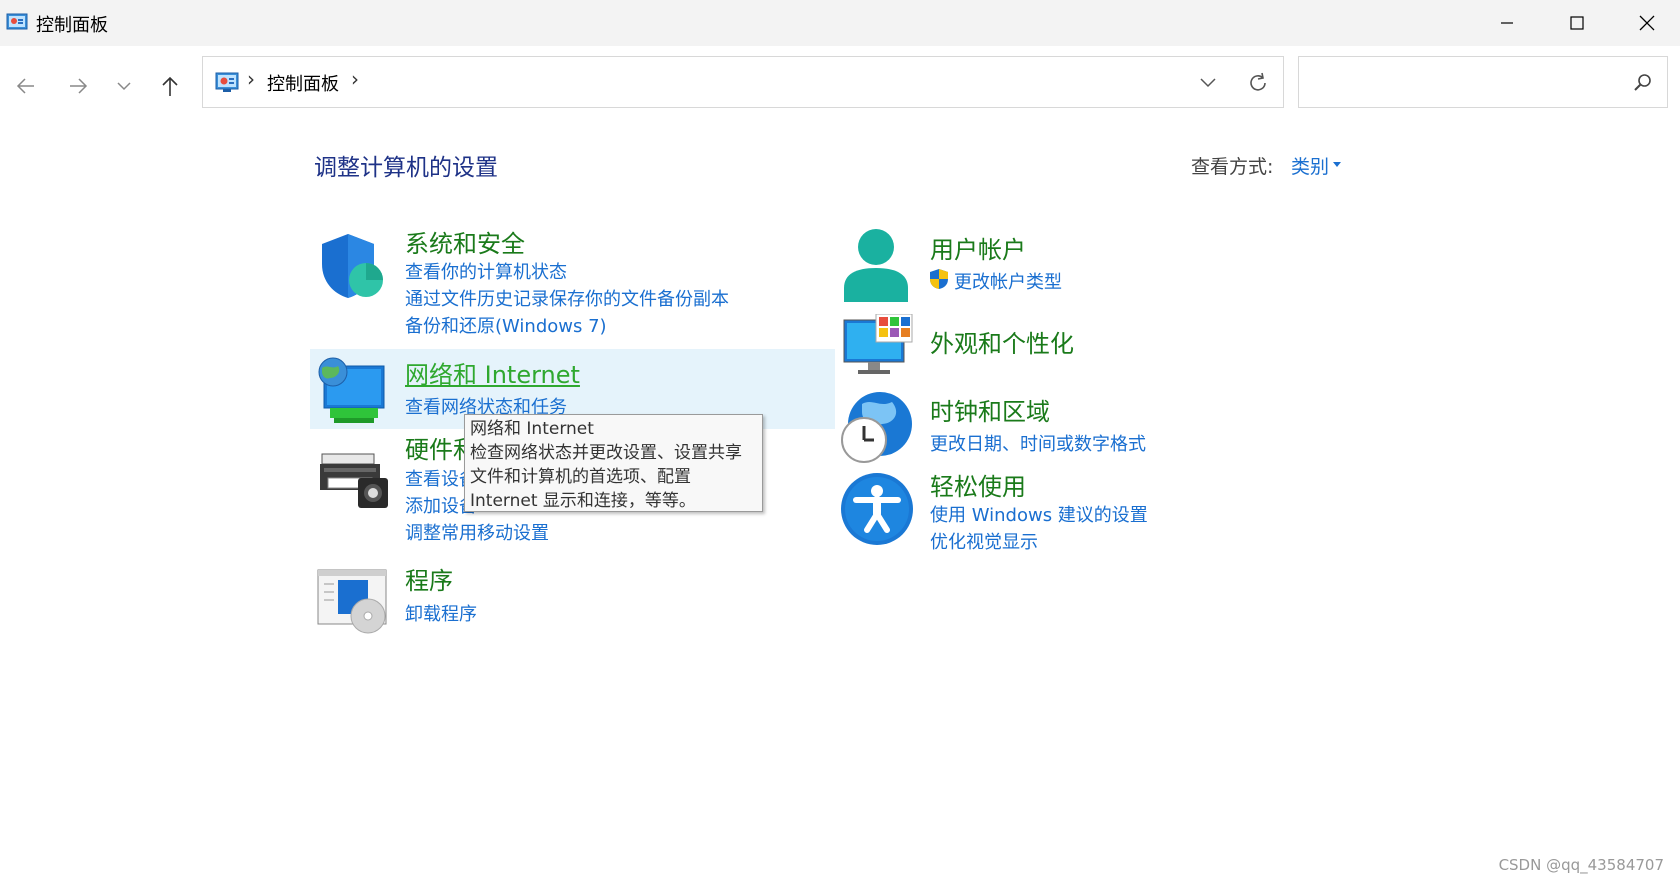 The width and height of the screenshot is (1680, 882). What do you see at coordinates (939, 279) in the screenshot?
I see `uac-shield-icon` at bounding box center [939, 279].